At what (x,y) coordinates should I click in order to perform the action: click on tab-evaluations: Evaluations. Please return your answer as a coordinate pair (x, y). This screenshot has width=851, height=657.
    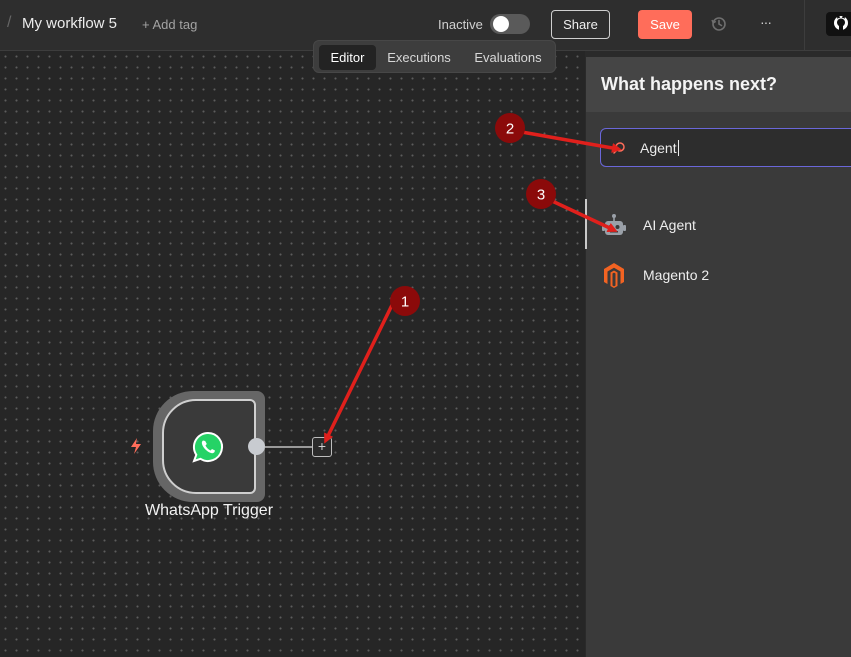
    Looking at the image, I should click on (508, 57).